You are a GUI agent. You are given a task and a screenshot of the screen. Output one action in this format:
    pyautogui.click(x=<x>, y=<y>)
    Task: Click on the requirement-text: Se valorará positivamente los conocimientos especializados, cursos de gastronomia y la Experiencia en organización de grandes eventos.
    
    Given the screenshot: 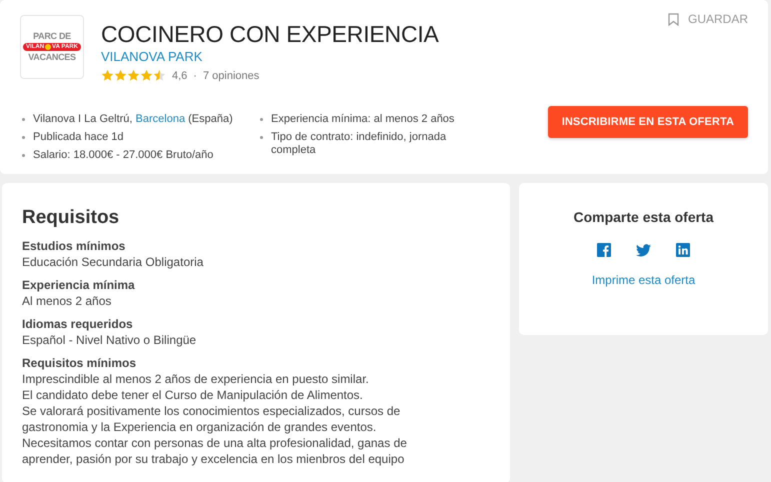 What is the action you would take?
    pyautogui.click(x=212, y=419)
    